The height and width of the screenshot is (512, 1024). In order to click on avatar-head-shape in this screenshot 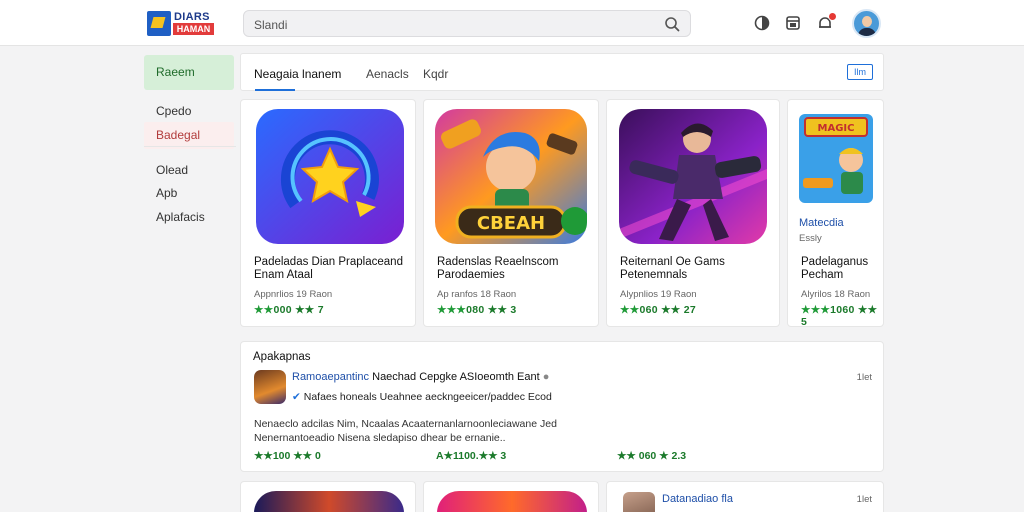, I will do `click(867, 21)`.